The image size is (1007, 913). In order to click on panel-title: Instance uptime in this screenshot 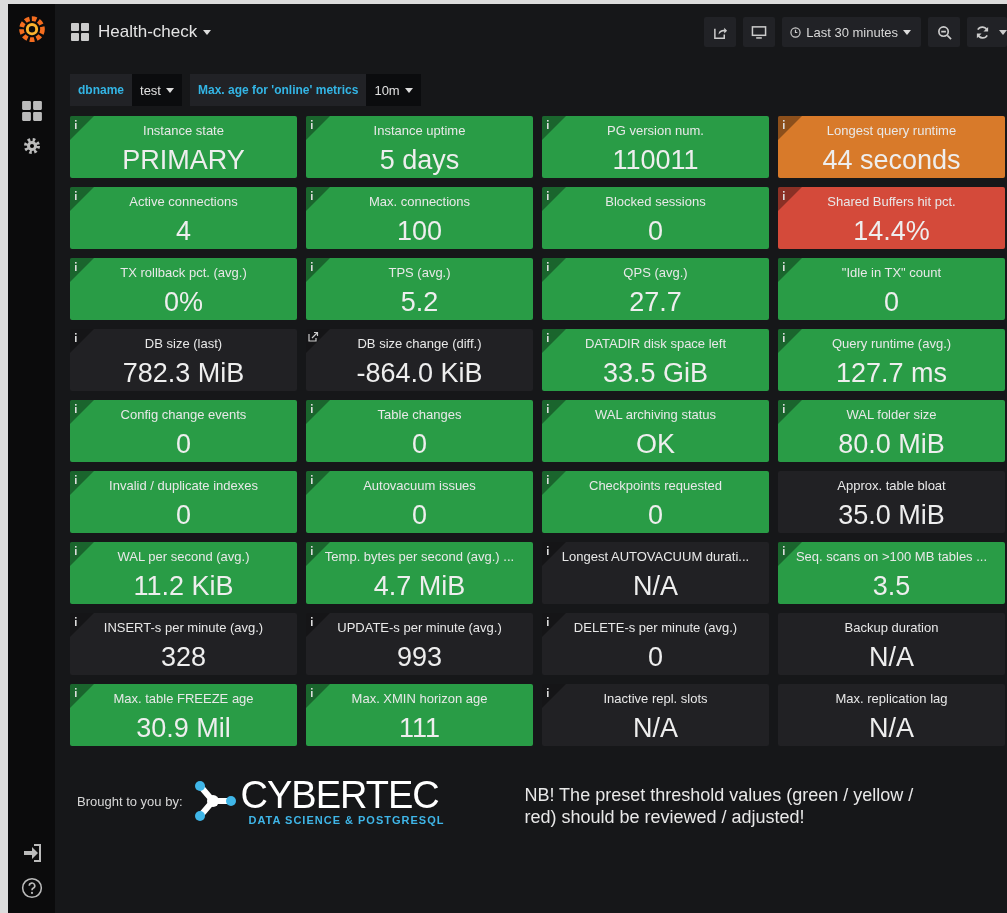, I will do `click(419, 130)`.